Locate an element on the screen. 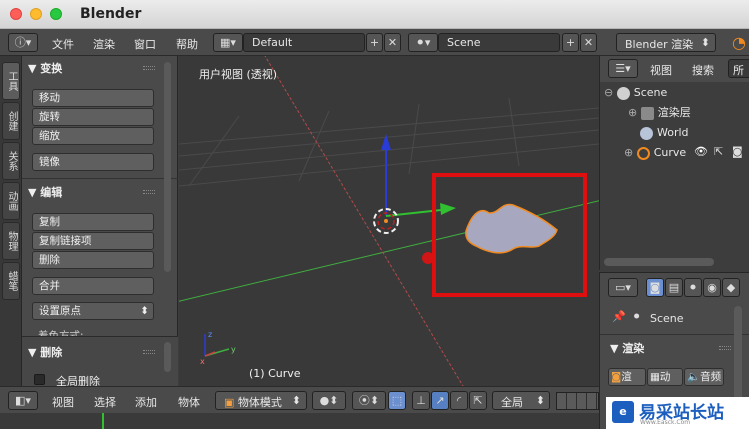 The image size is (749, 429). menu-view: 视图 is located at coordinates (63, 402).